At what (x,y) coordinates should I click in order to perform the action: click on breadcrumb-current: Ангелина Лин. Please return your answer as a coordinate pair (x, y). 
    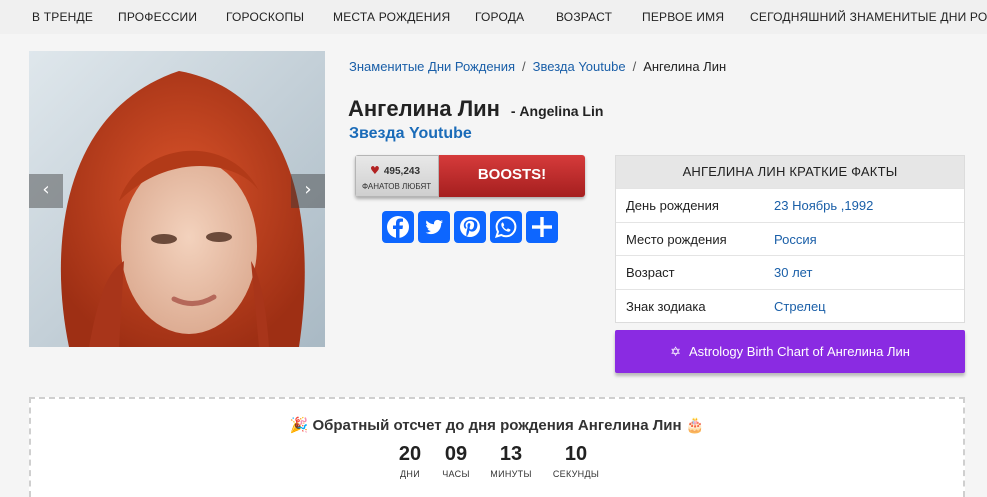
    Looking at the image, I should click on (685, 66).